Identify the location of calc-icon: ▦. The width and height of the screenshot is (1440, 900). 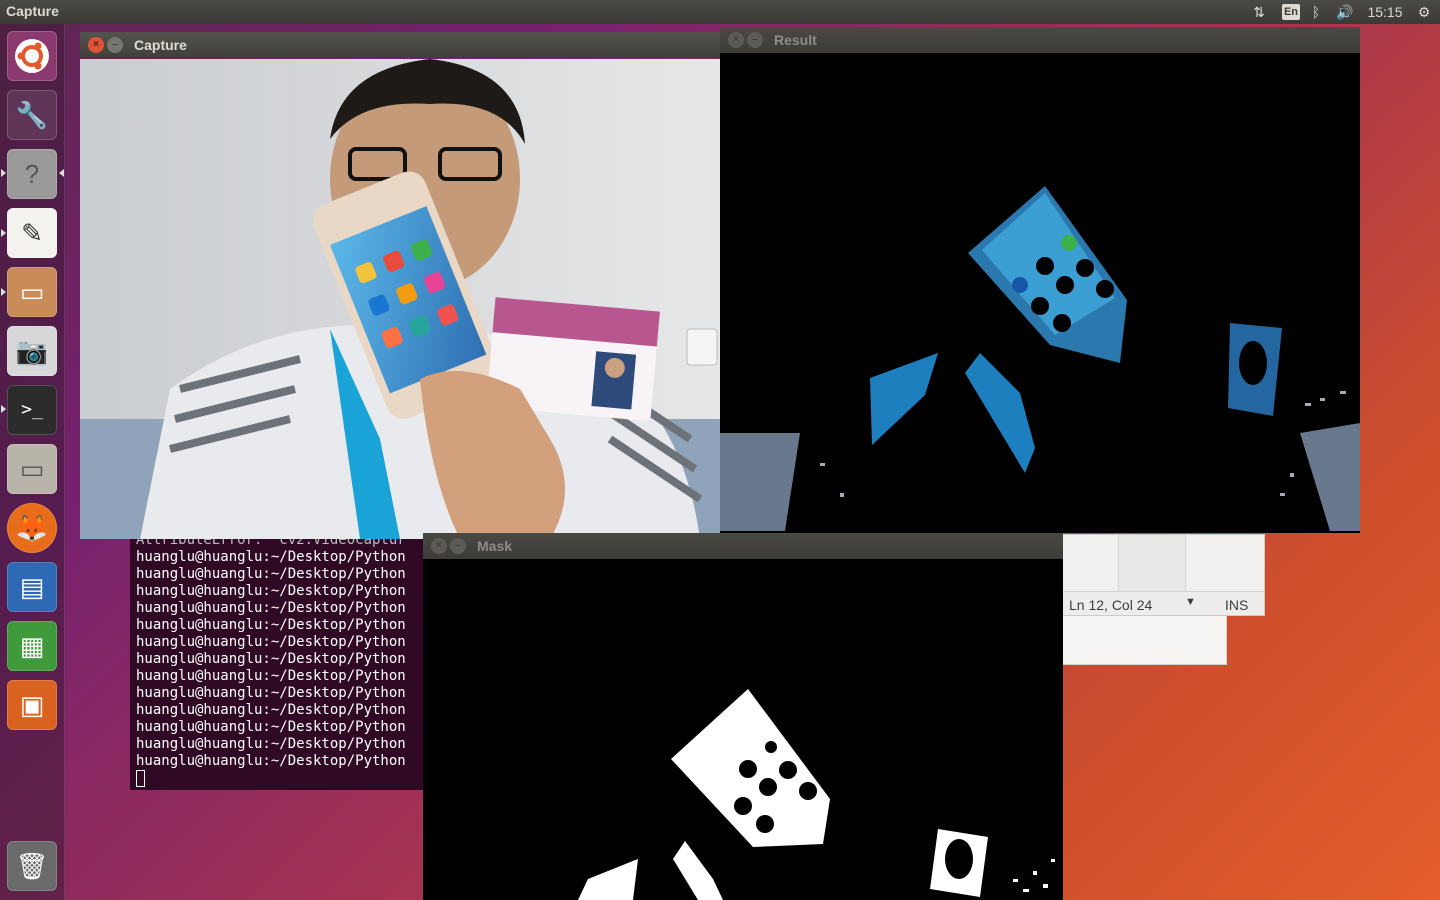
(32, 646).